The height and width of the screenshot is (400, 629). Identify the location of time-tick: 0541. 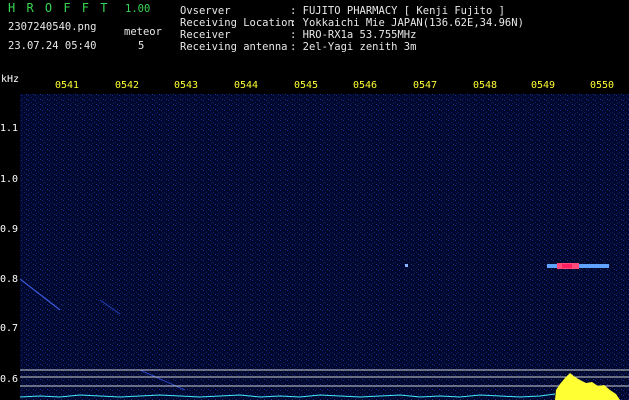
(67, 85).